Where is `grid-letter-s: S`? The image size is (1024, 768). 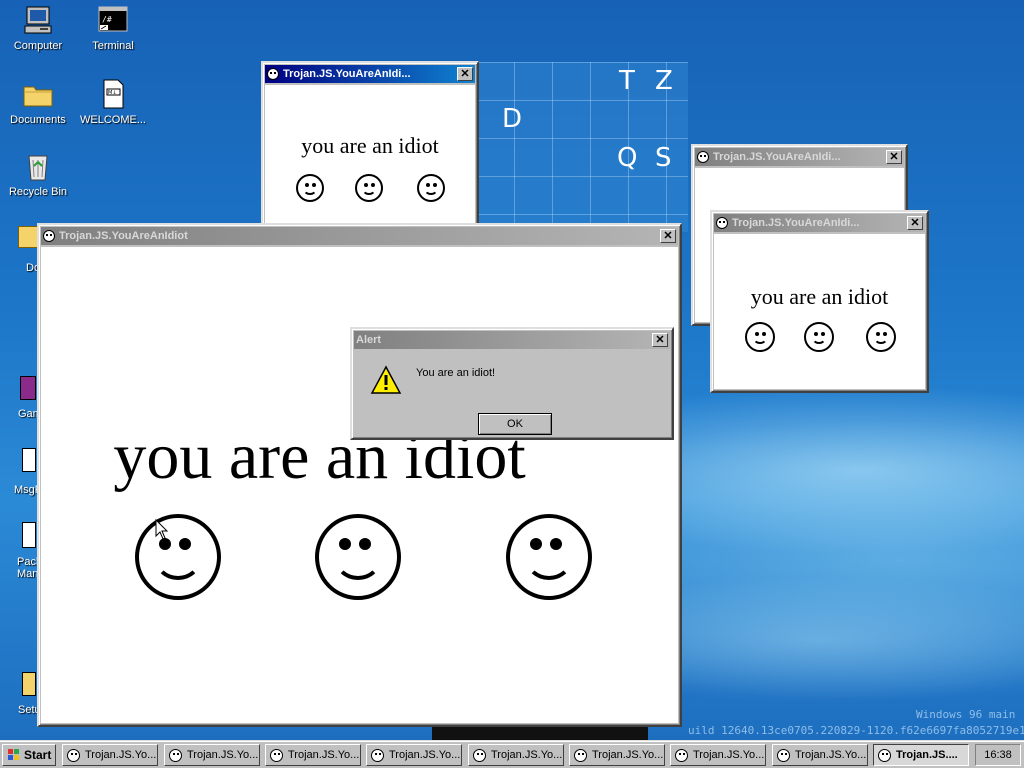 grid-letter-s: S is located at coordinates (663, 158).